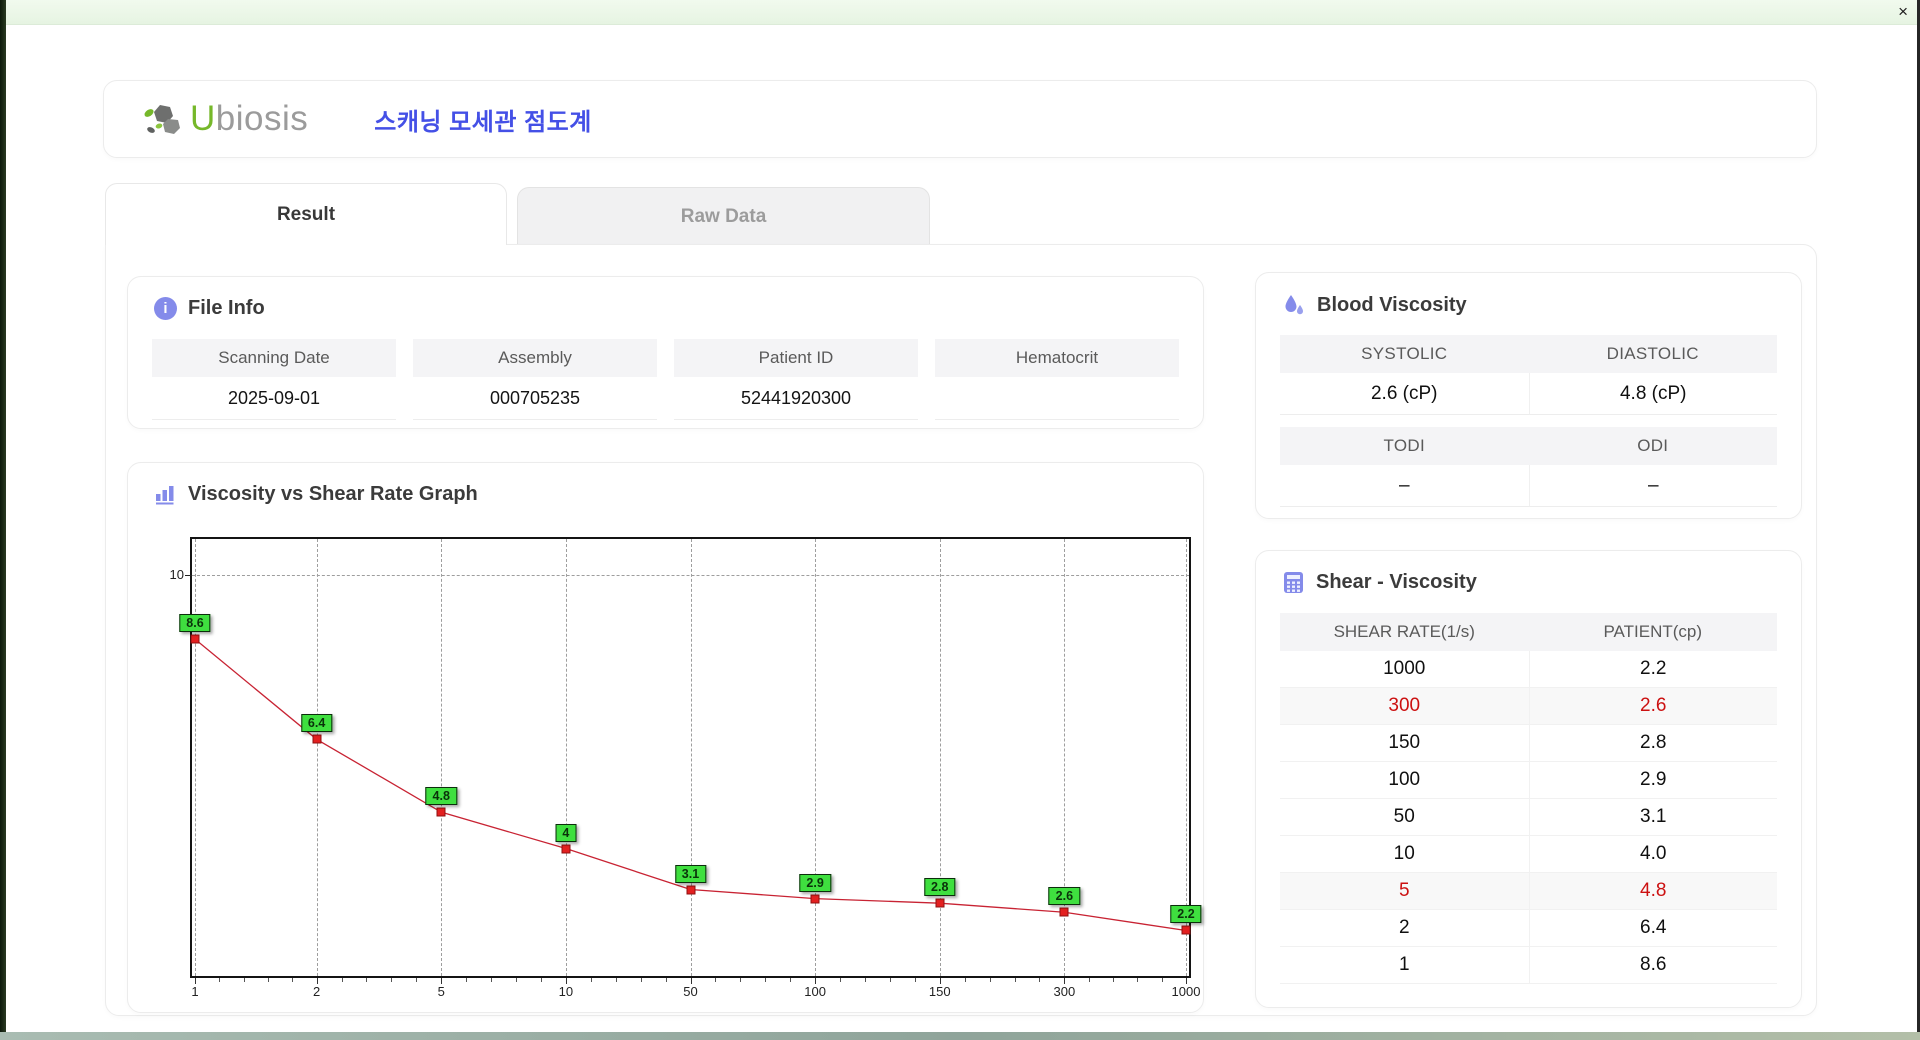 This screenshot has width=1920, height=1040. I want to click on file-info-field-value: 52441920300, so click(796, 398).